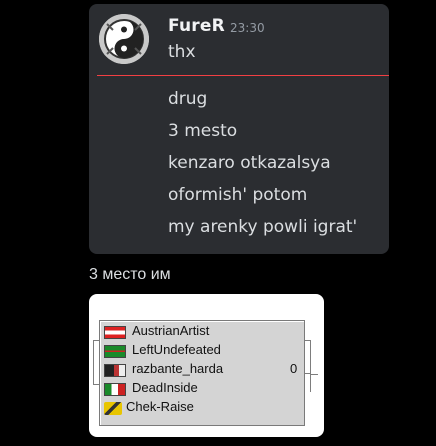 This screenshot has width=436, height=446. What do you see at coordinates (203, 131) in the screenshot?
I see `message-text: 3 mesto` at bounding box center [203, 131].